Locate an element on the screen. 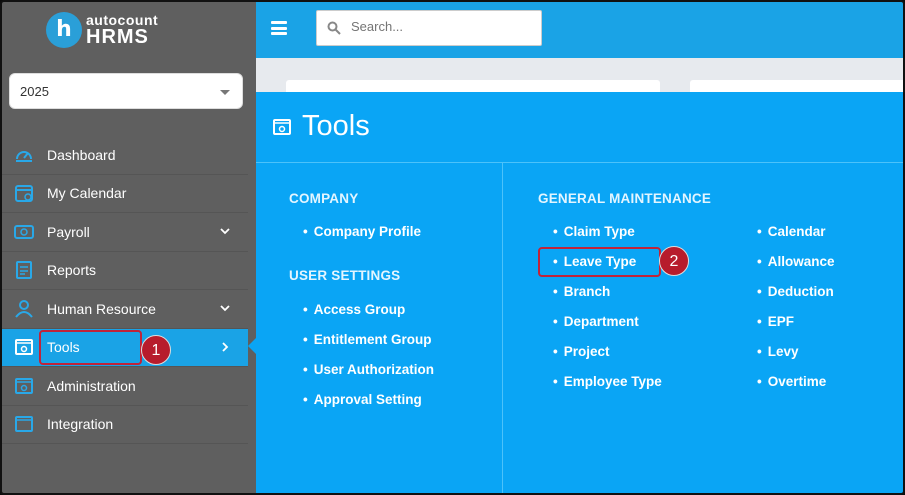 Image resolution: width=905 pixels, height=495 pixels. year-select-value: 2025 is located at coordinates (34, 91).